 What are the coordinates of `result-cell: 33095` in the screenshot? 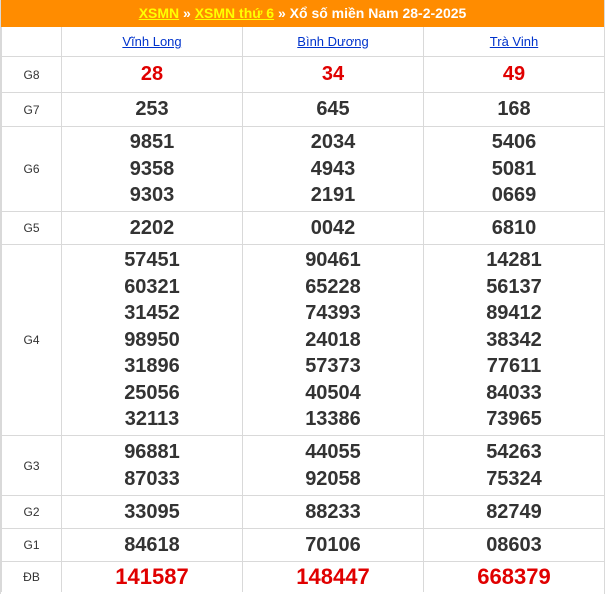 It's located at (152, 512).